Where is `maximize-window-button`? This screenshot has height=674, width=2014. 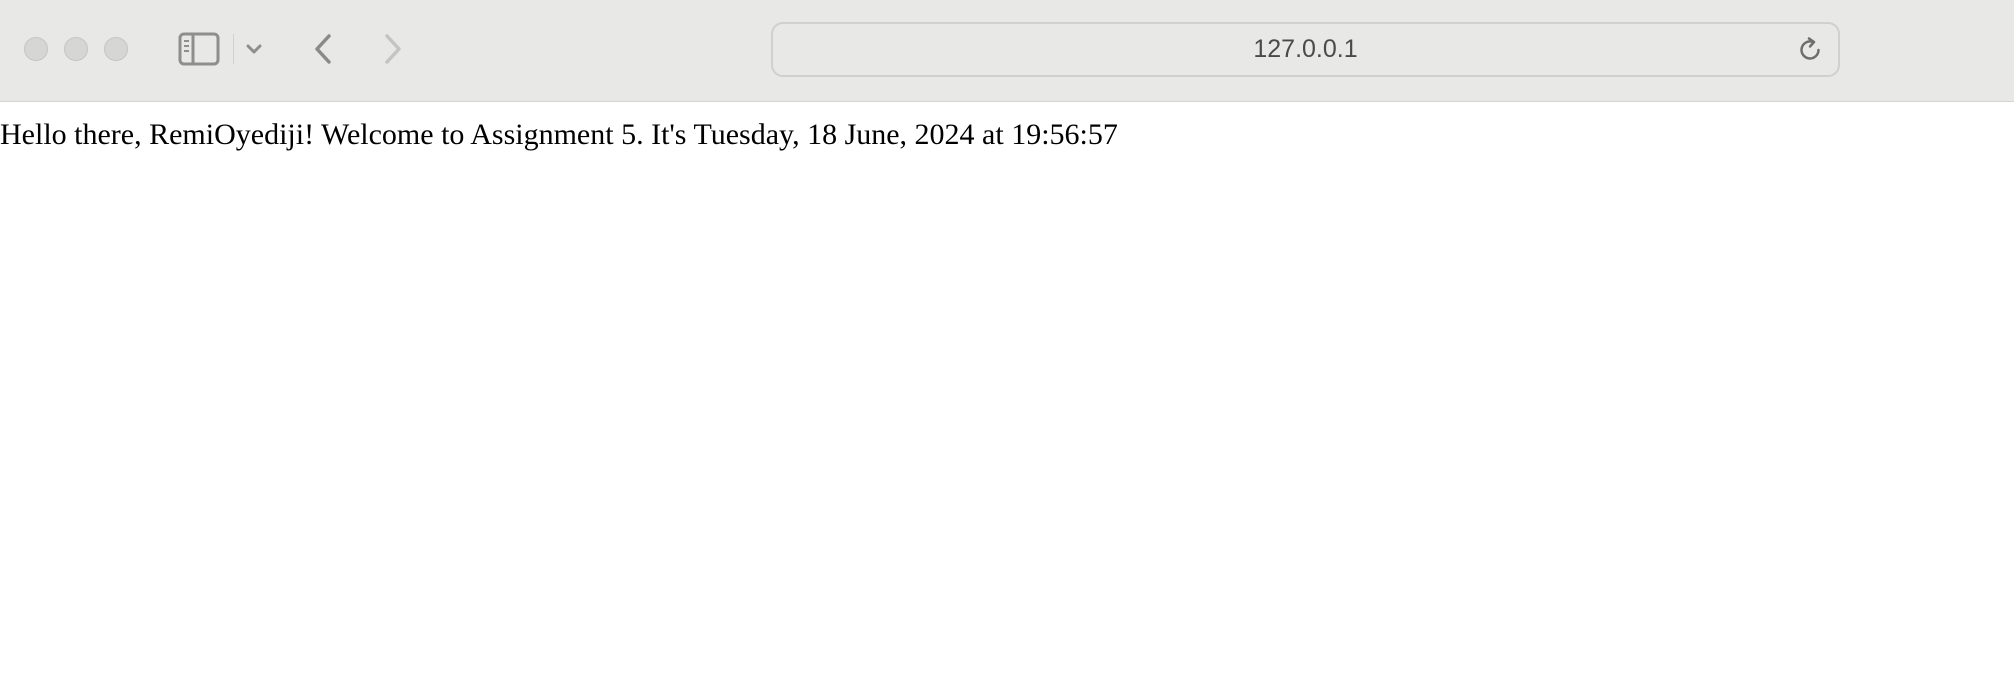 maximize-window-button is located at coordinates (116, 49).